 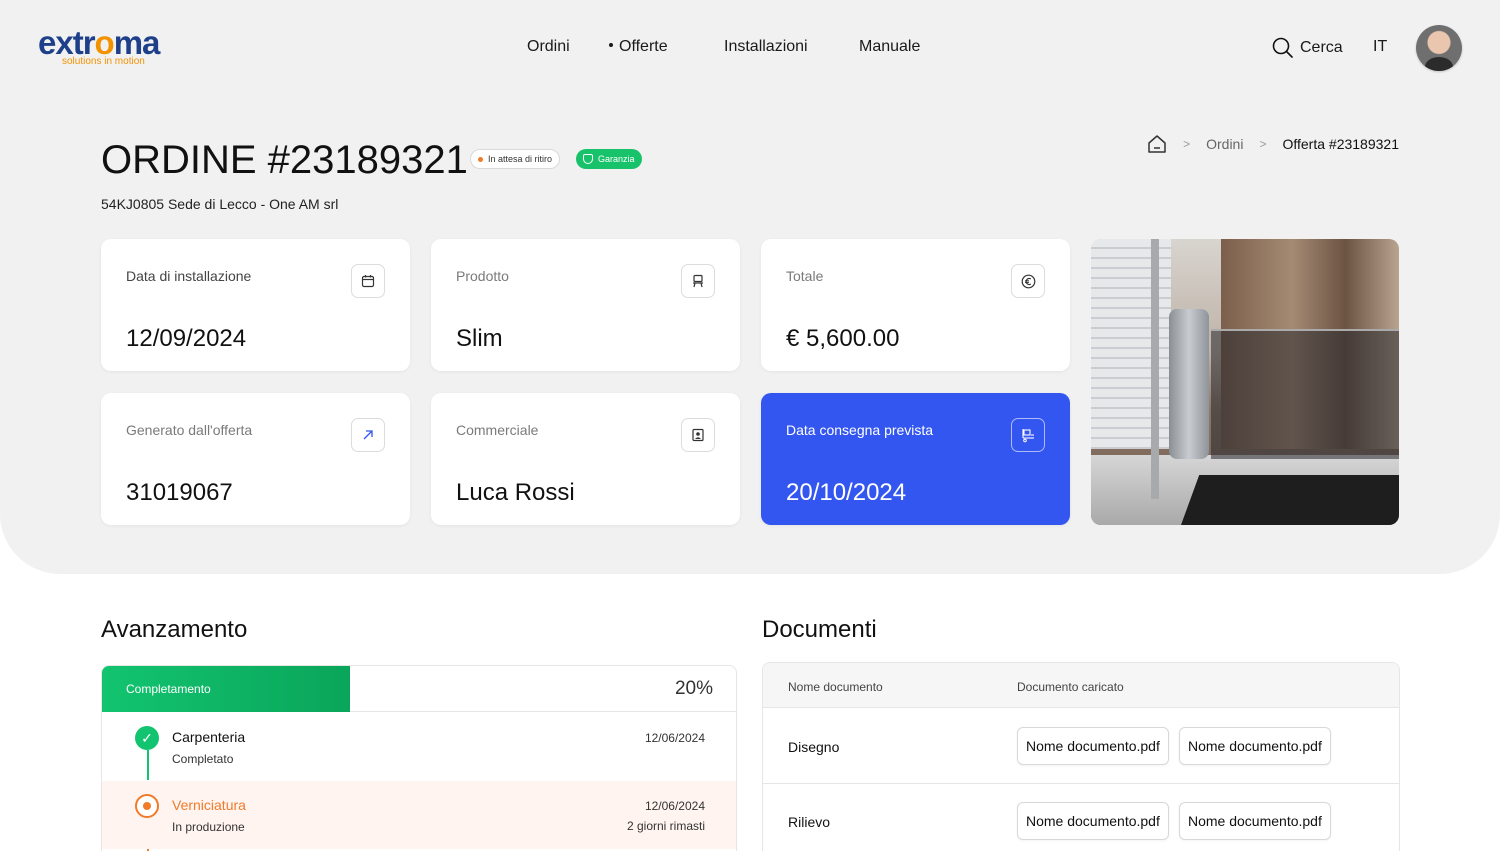 I want to click on photo-rail, so click(x=1155, y=369).